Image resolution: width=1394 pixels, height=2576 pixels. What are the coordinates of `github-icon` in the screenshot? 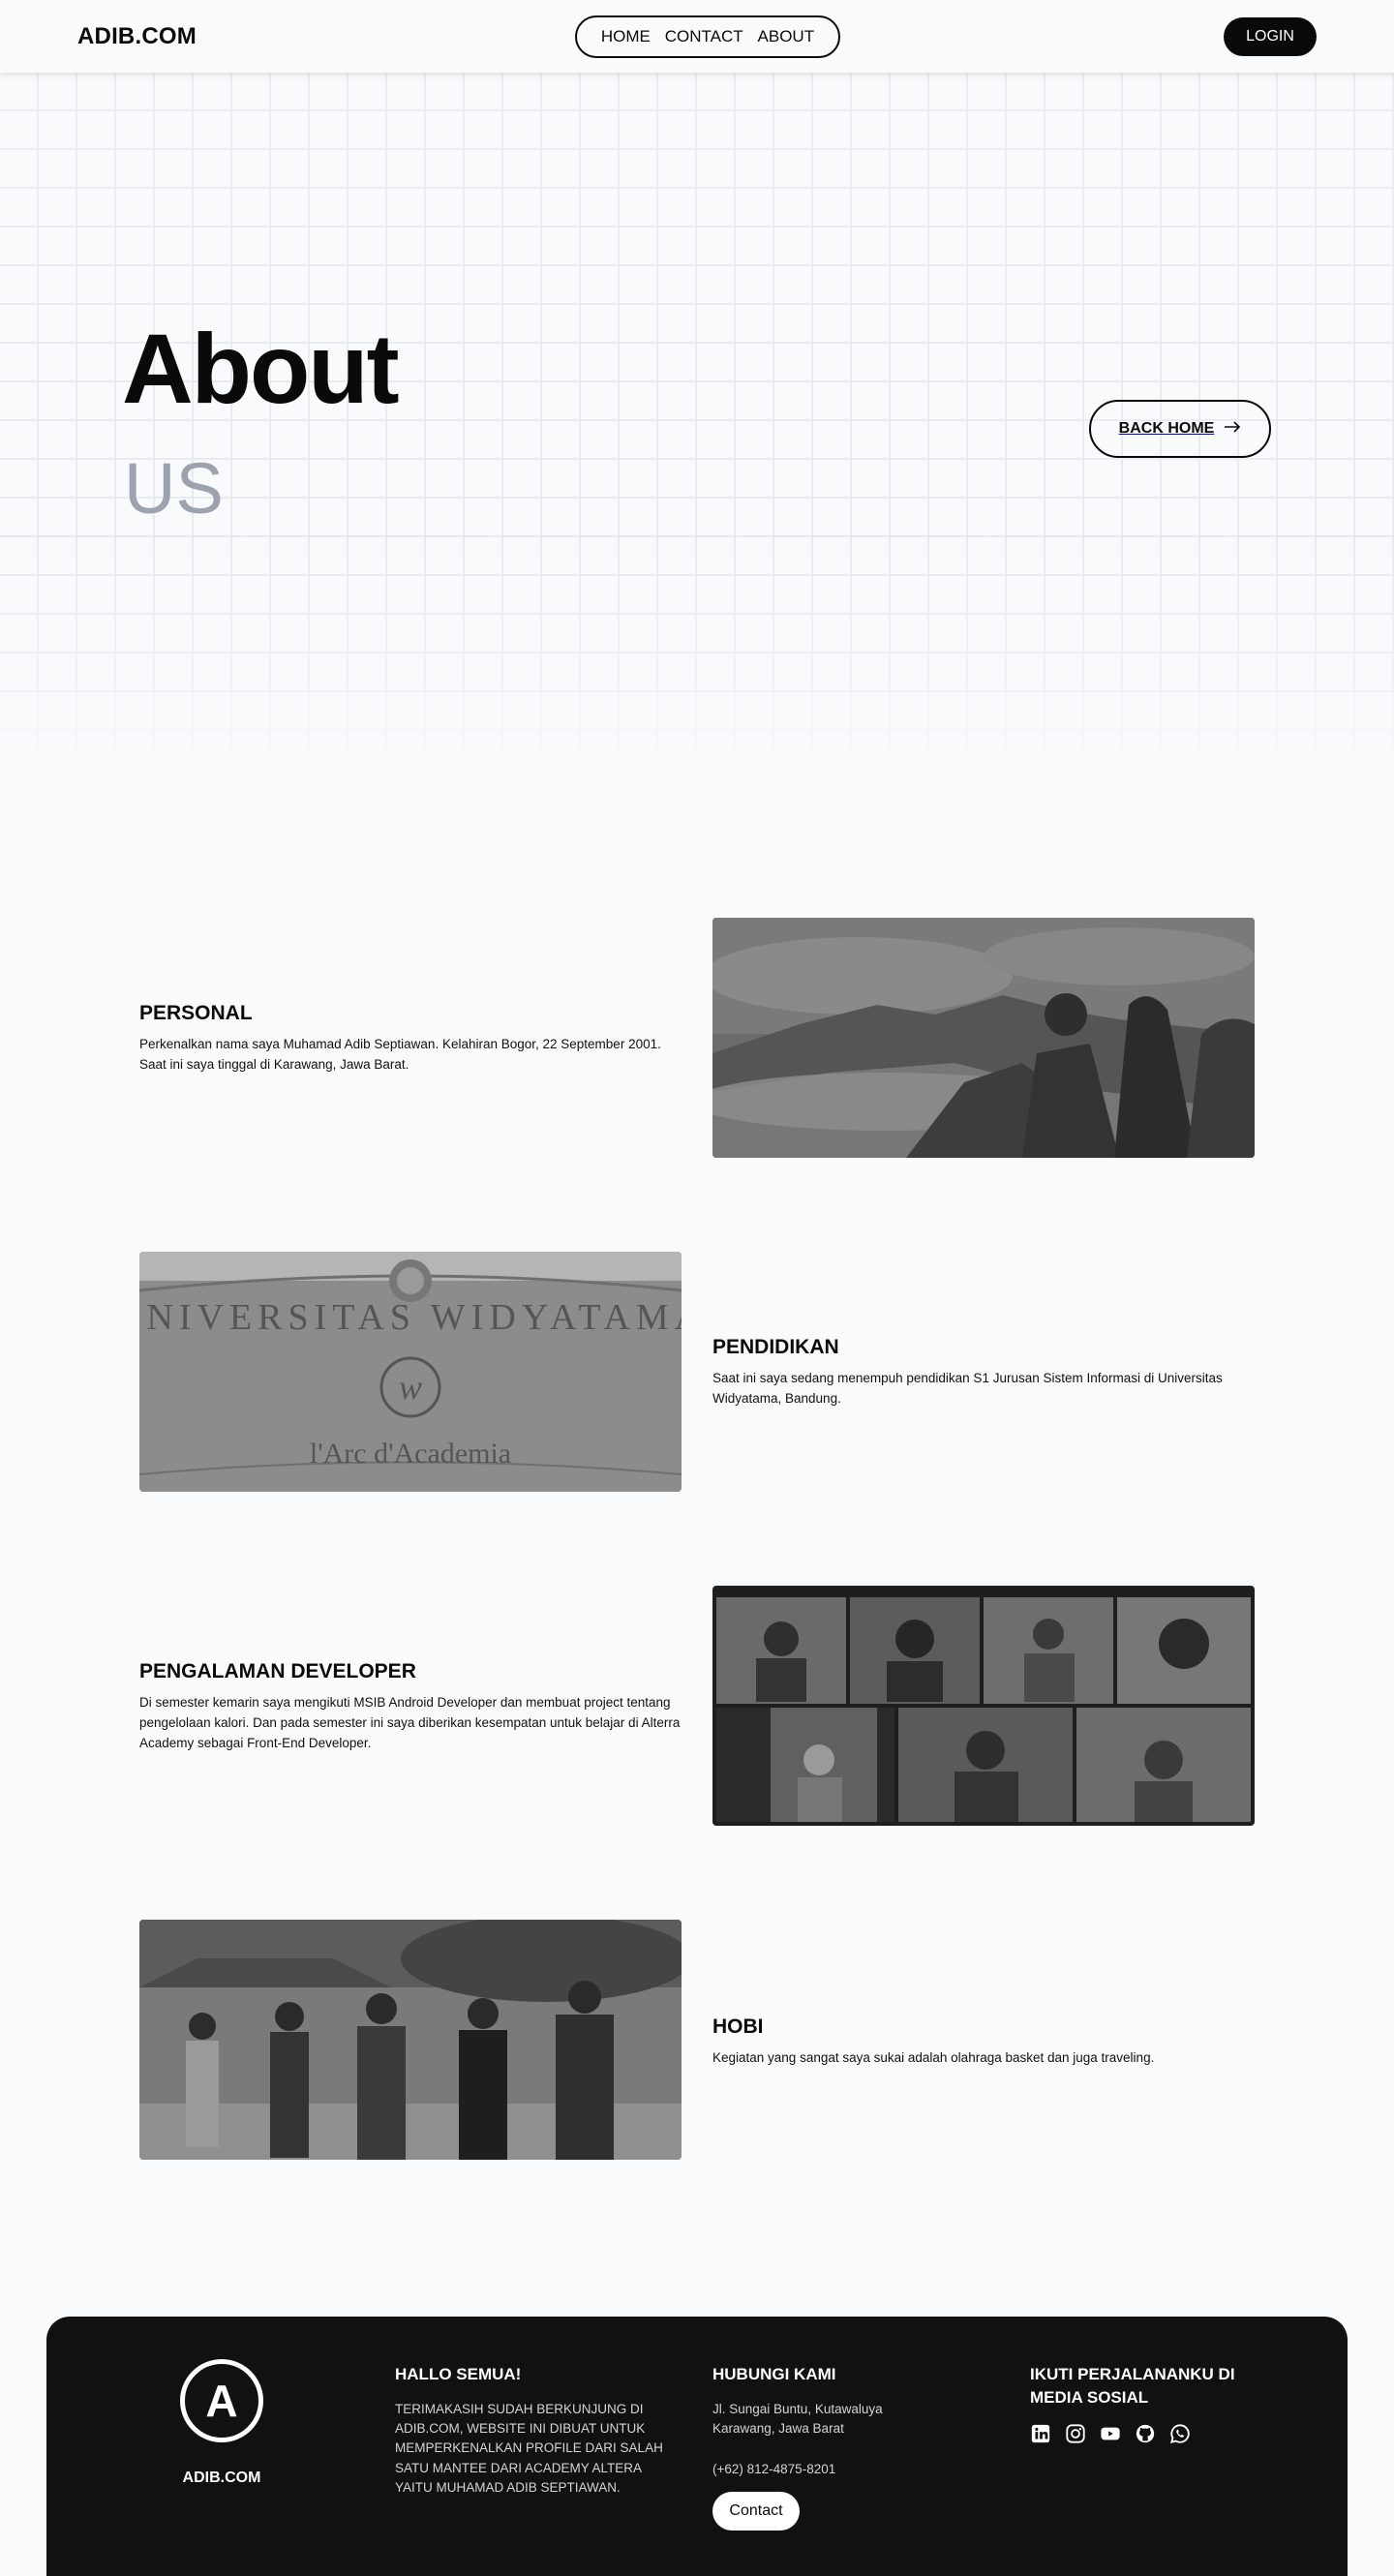 It's located at (1145, 2433).